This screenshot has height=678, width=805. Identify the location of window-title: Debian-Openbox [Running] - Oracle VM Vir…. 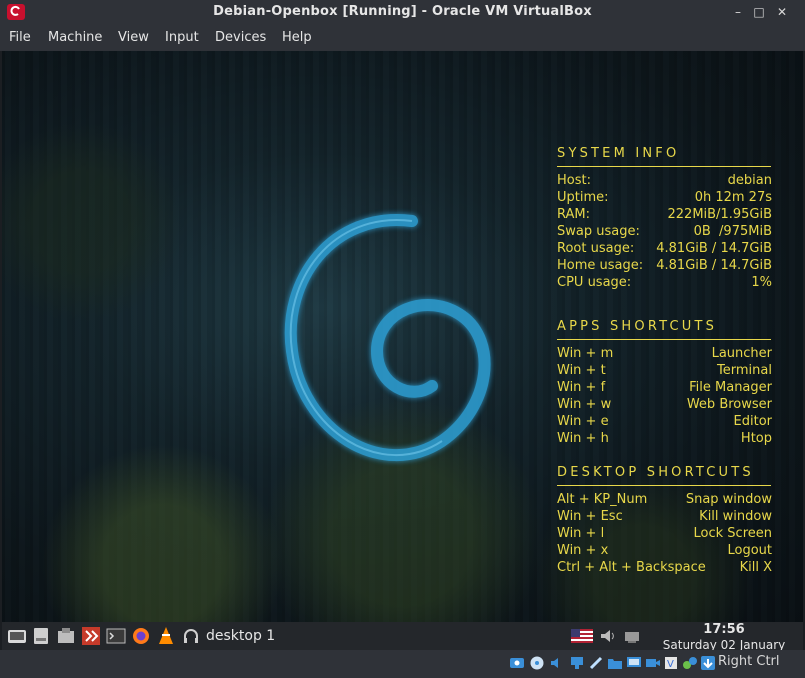
(402, 11).